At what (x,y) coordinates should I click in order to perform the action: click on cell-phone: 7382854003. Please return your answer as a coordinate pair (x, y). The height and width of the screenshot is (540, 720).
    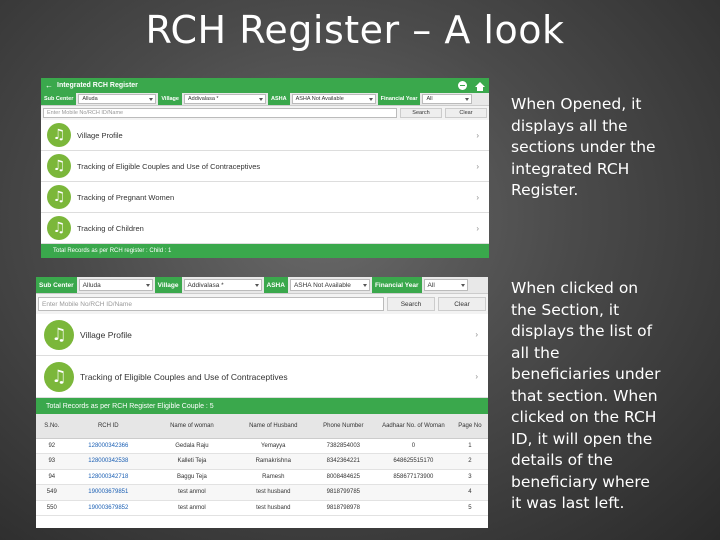
    Looking at the image, I should click on (343, 446).